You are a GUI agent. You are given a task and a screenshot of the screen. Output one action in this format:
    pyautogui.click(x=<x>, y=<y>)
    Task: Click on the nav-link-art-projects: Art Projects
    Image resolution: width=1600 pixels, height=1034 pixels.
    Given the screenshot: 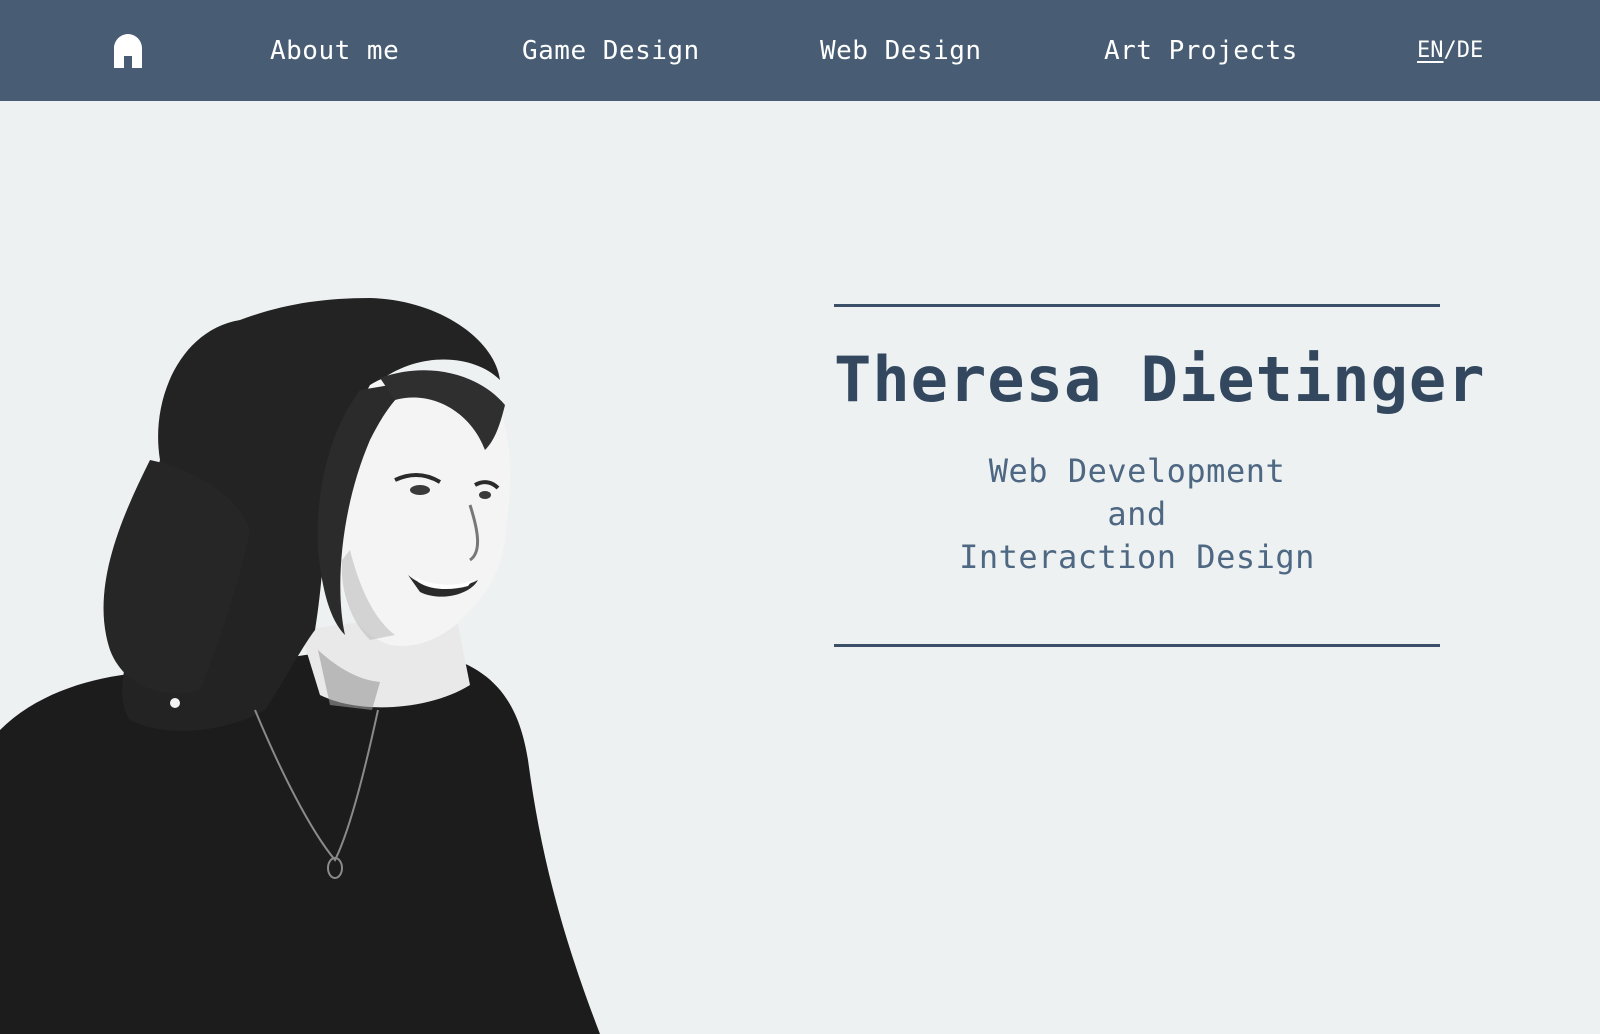 What is the action you would take?
    pyautogui.click(x=1201, y=51)
    